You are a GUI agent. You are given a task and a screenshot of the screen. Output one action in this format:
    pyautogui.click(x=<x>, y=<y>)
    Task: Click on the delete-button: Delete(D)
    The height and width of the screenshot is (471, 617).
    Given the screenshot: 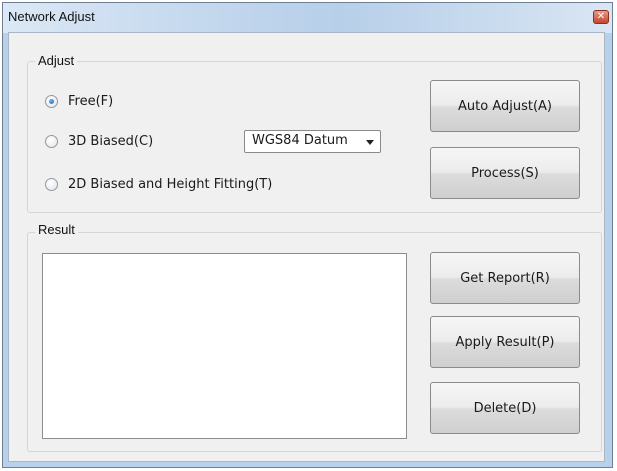 What is the action you would take?
    pyautogui.click(x=505, y=408)
    